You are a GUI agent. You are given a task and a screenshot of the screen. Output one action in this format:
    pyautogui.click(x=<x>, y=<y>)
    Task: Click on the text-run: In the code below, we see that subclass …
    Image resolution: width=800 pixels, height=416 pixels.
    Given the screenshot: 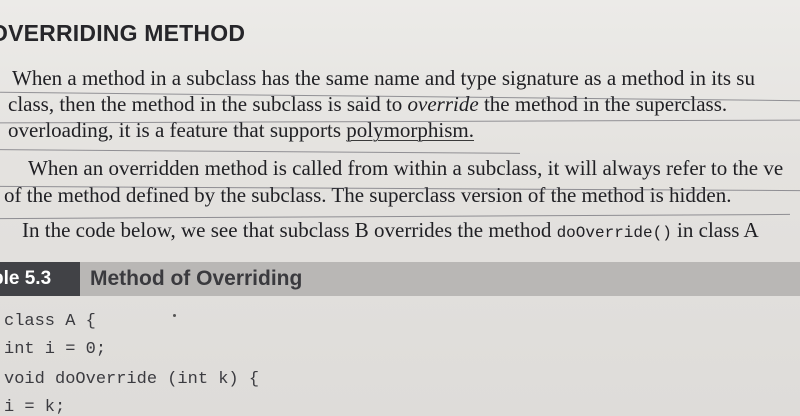 What is the action you would take?
    pyautogui.click(x=289, y=230)
    